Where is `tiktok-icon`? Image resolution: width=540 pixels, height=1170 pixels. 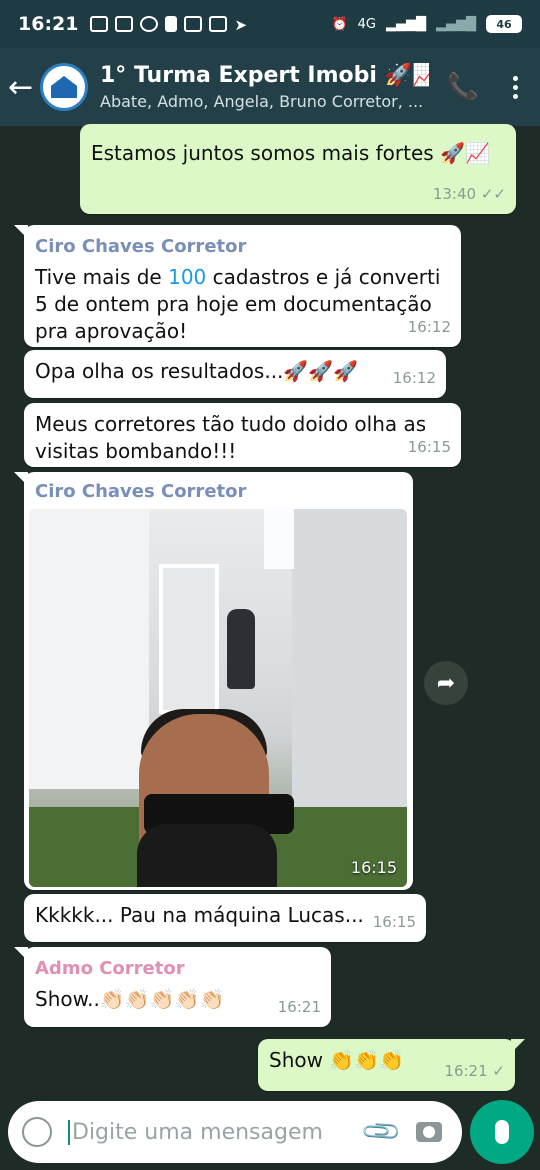 tiktok-icon is located at coordinates (171, 24).